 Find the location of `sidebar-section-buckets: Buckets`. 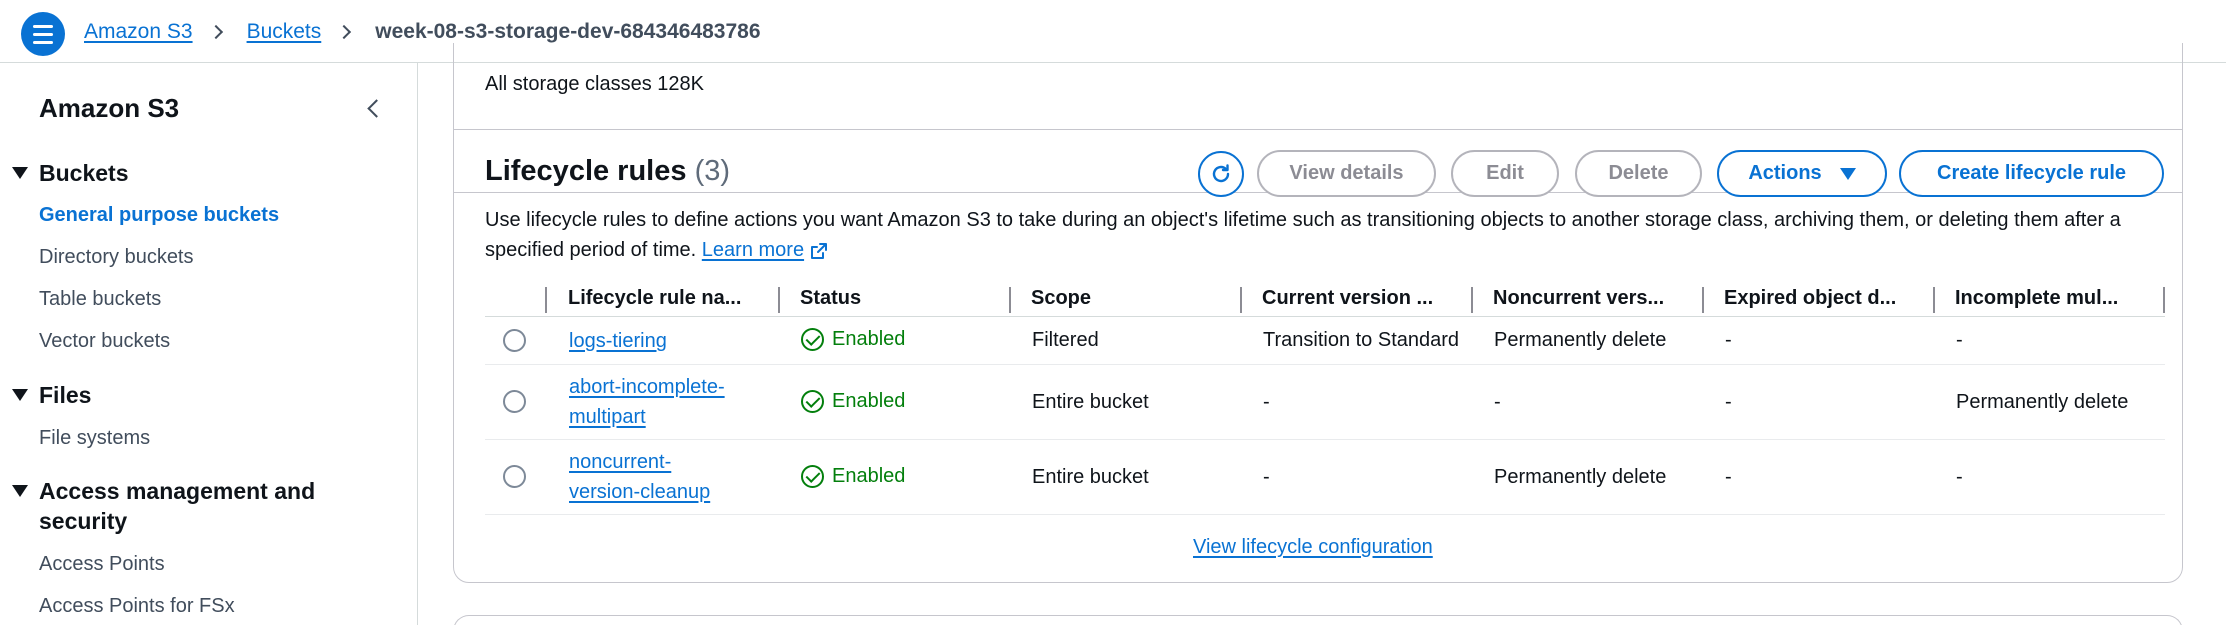

sidebar-section-buckets: Buckets is located at coordinates (70, 173).